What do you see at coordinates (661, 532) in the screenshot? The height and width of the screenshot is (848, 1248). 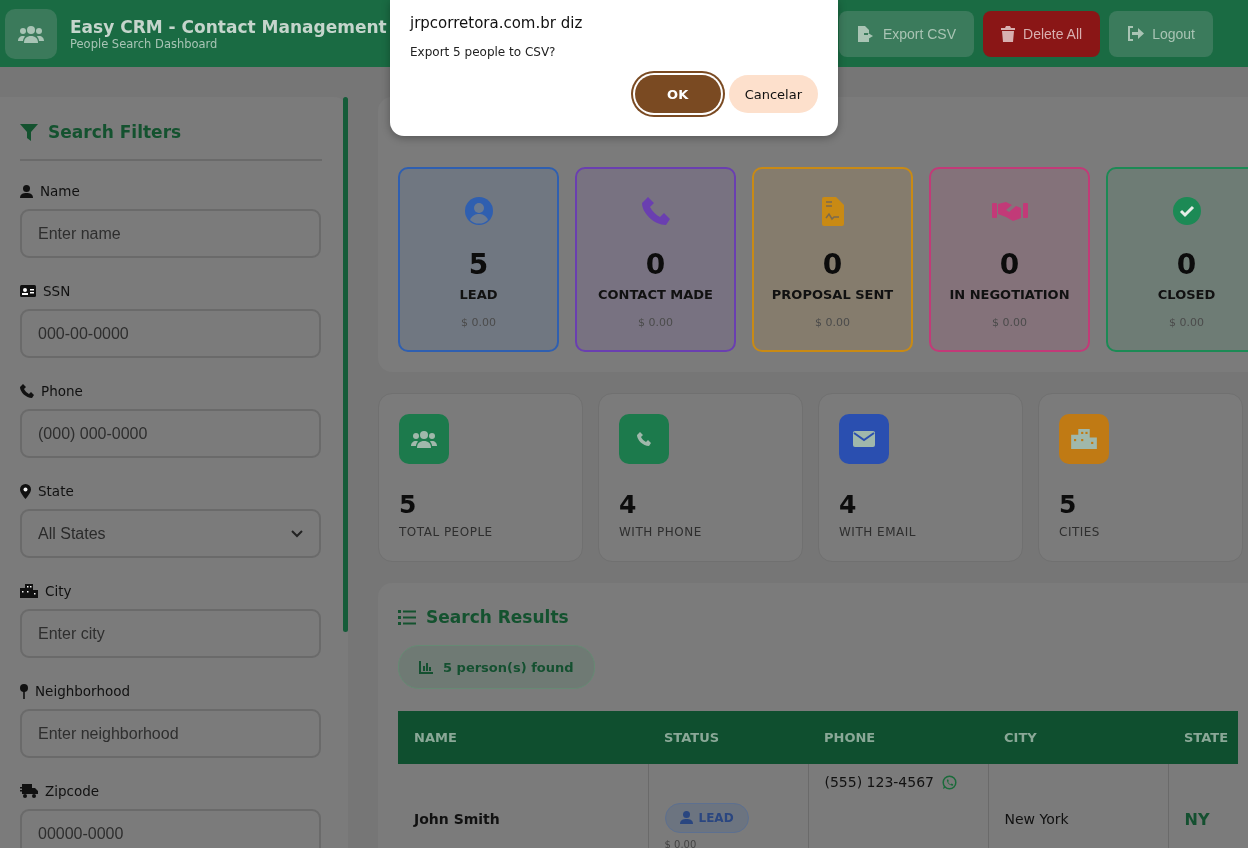 I see `stat-label: WITH PHONE` at bounding box center [661, 532].